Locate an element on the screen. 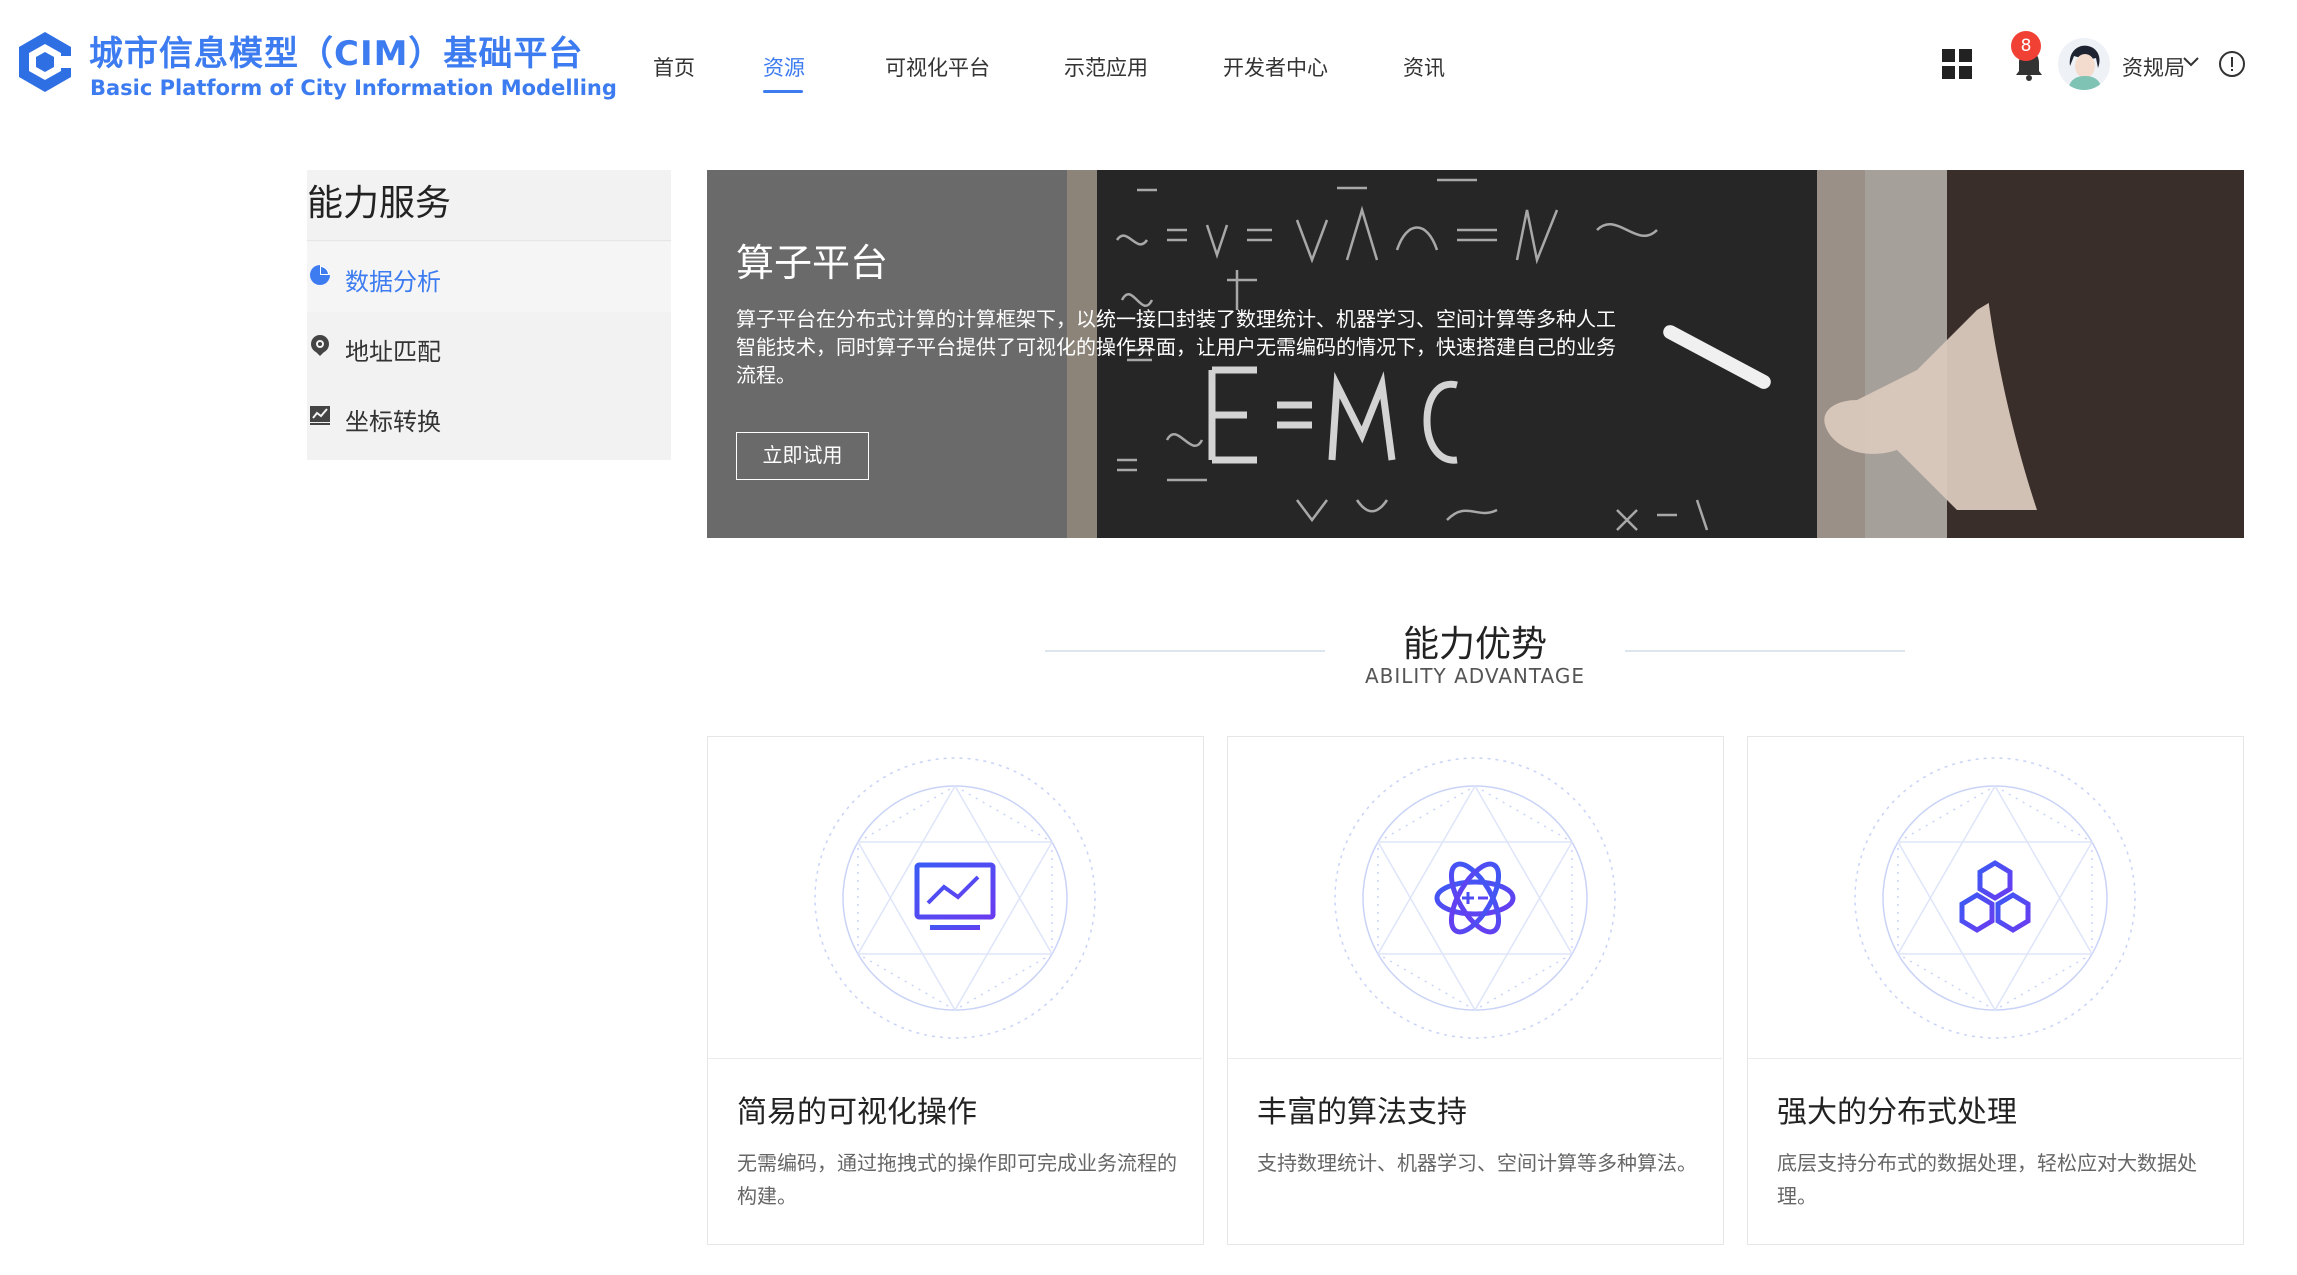 This screenshot has width=2297, height=1275. sidebar-item-coordinate-transform: 坐标转换 is located at coordinates (489, 417).